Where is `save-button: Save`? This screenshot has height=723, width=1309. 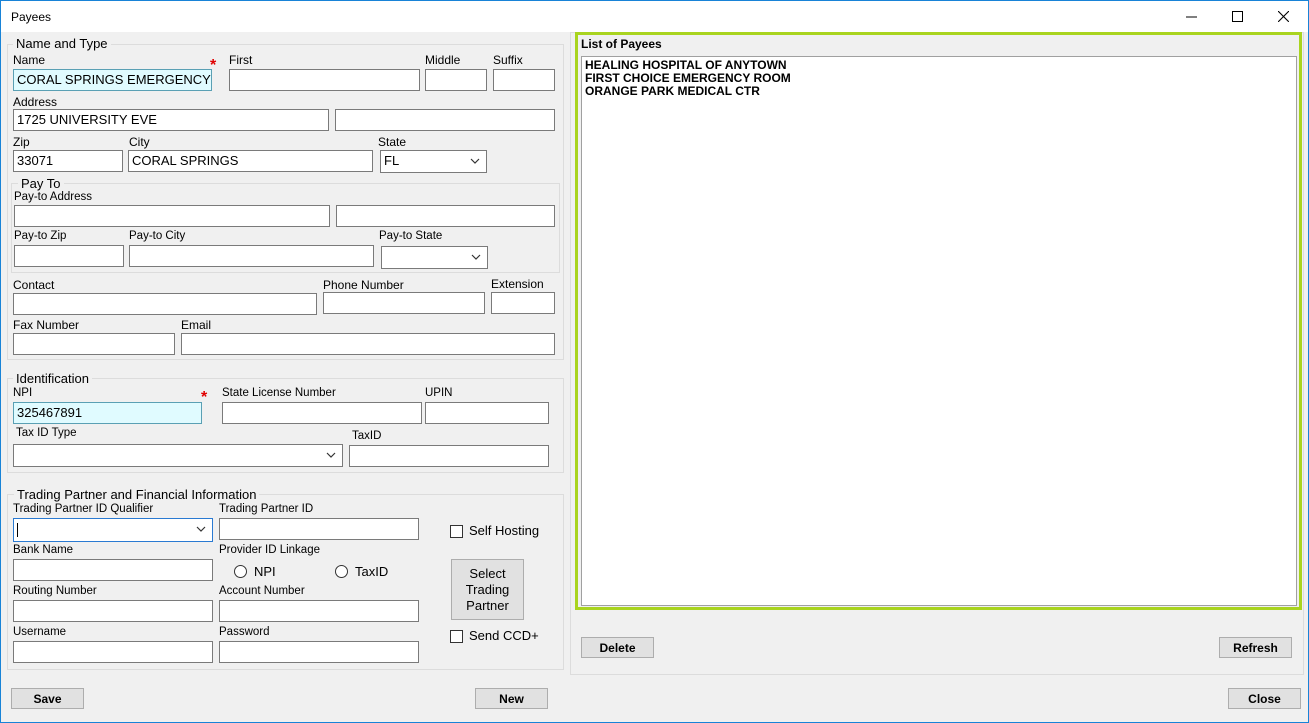
save-button: Save is located at coordinates (47, 698).